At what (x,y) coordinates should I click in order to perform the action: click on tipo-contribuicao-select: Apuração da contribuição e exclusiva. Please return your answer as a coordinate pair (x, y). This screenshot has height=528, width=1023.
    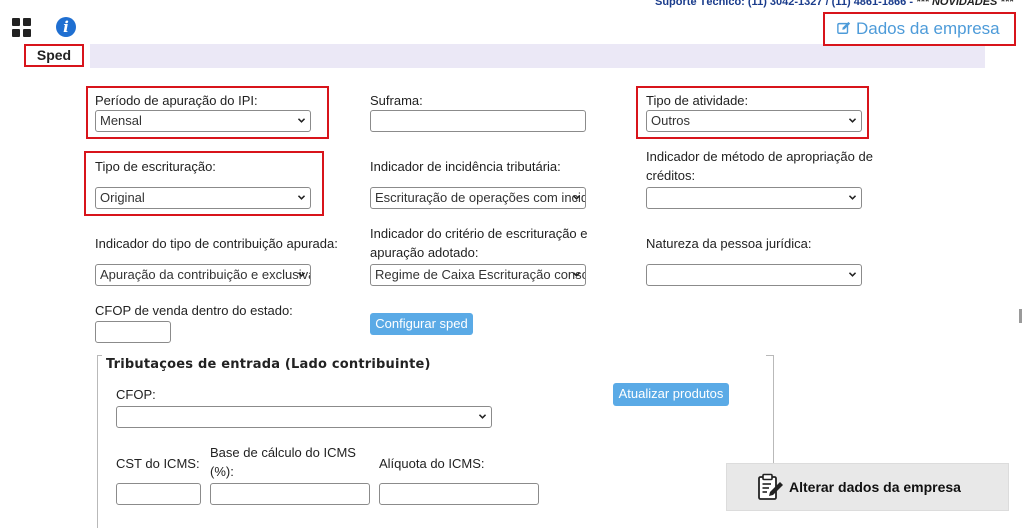
    Looking at the image, I should click on (203, 275).